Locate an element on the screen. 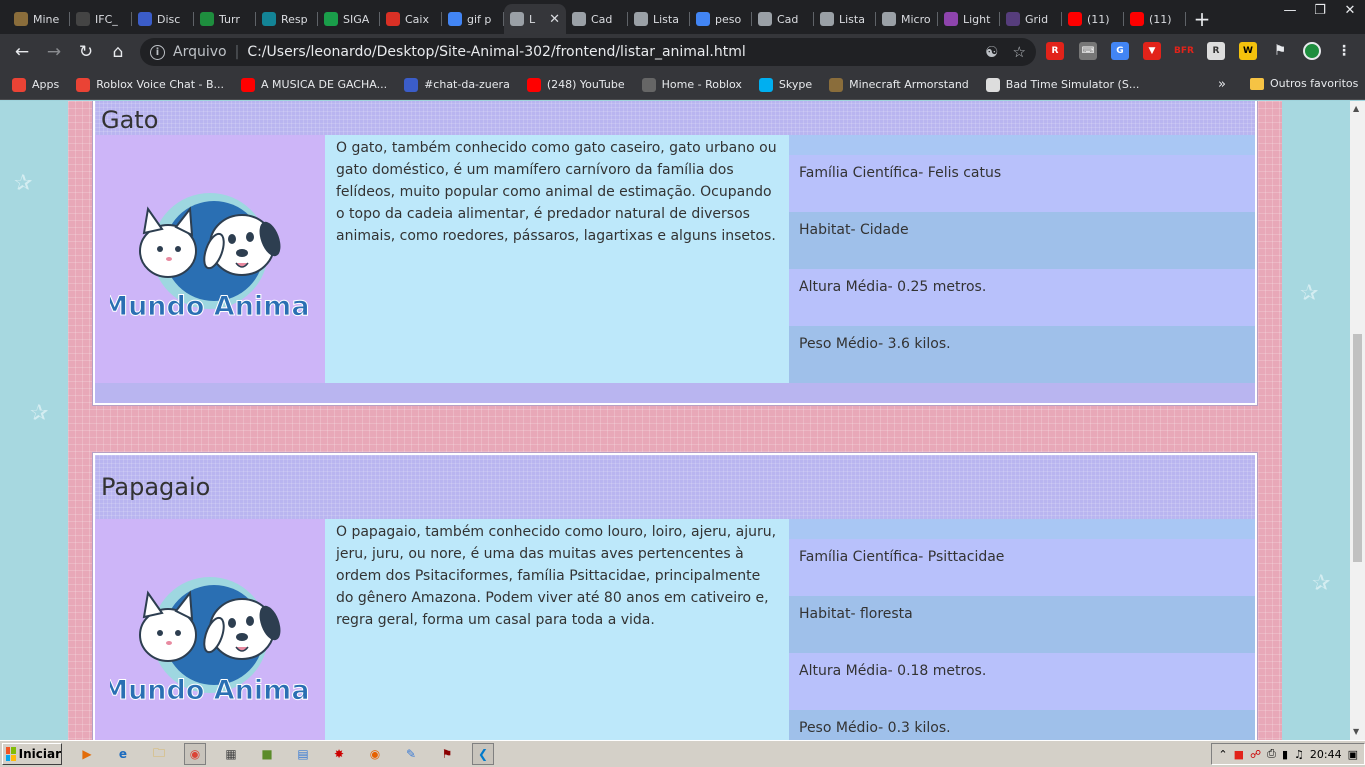 This screenshot has width=1365, height=767. fact-row: Peso Médio- 3.6 kilos. is located at coordinates (1022, 354).